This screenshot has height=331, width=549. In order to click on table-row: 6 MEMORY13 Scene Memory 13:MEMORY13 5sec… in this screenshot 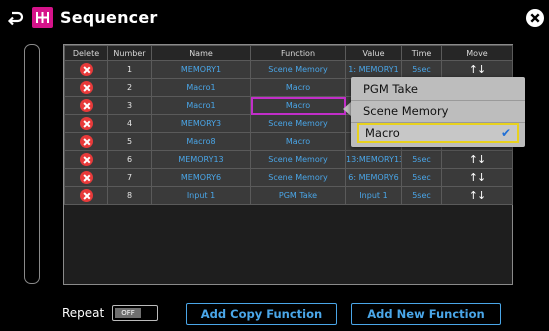, I will do `click(288, 159)`.